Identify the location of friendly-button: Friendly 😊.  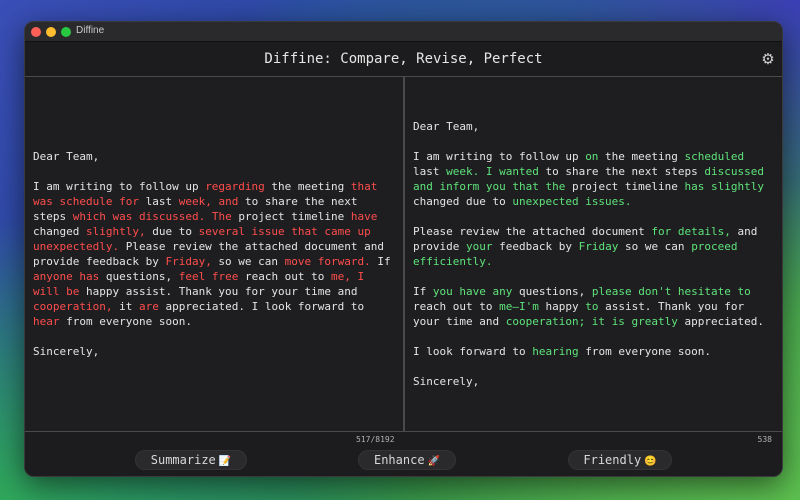
(620, 460).